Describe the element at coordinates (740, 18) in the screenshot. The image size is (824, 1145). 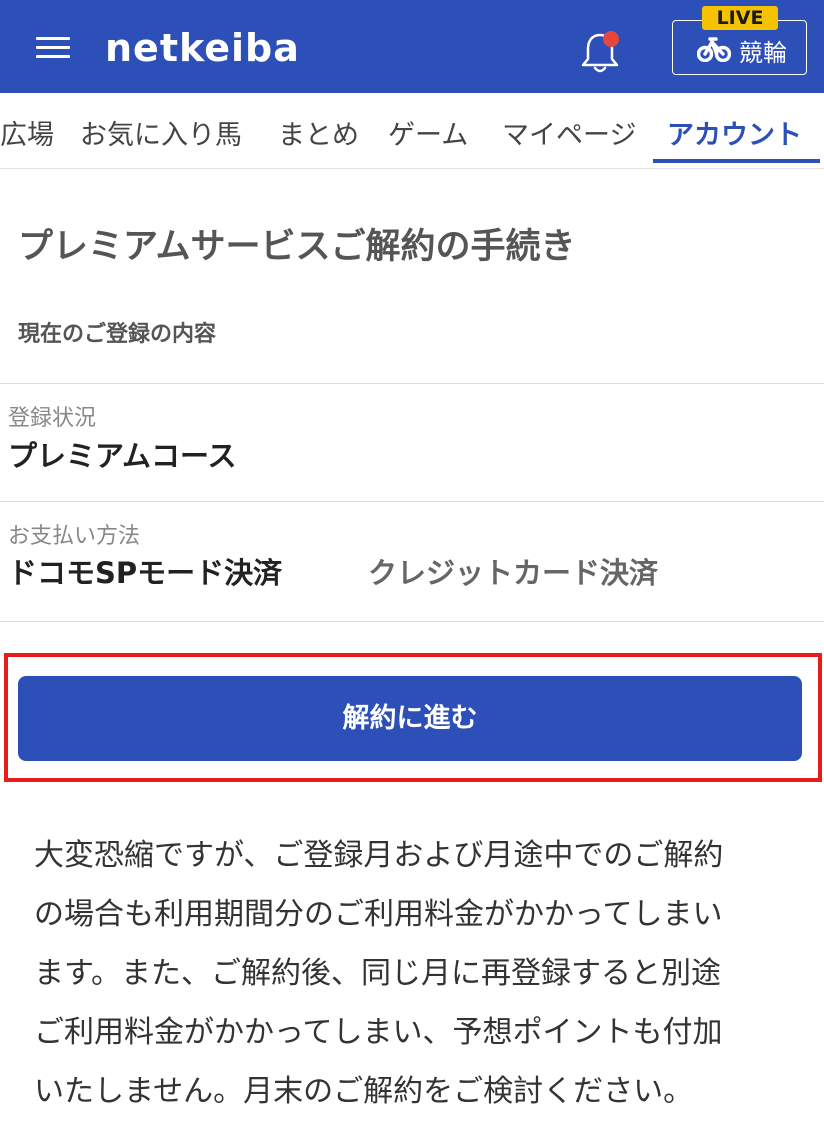
I see `live-badge: LIVE` at that location.